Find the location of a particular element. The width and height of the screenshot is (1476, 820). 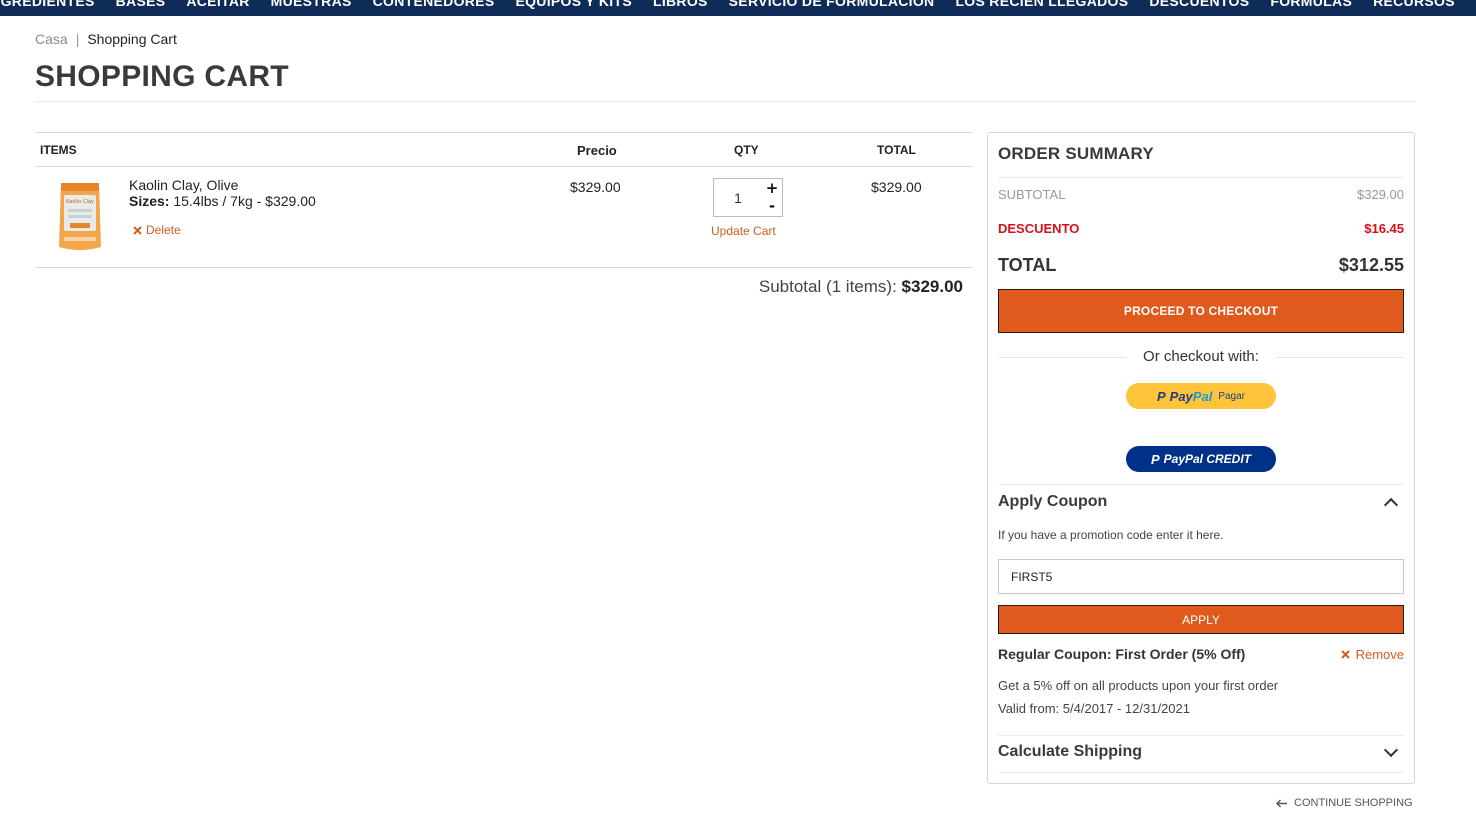

summary-subtotal-row: SUBTOTAL $329.00 is located at coordinates (1201, 194).